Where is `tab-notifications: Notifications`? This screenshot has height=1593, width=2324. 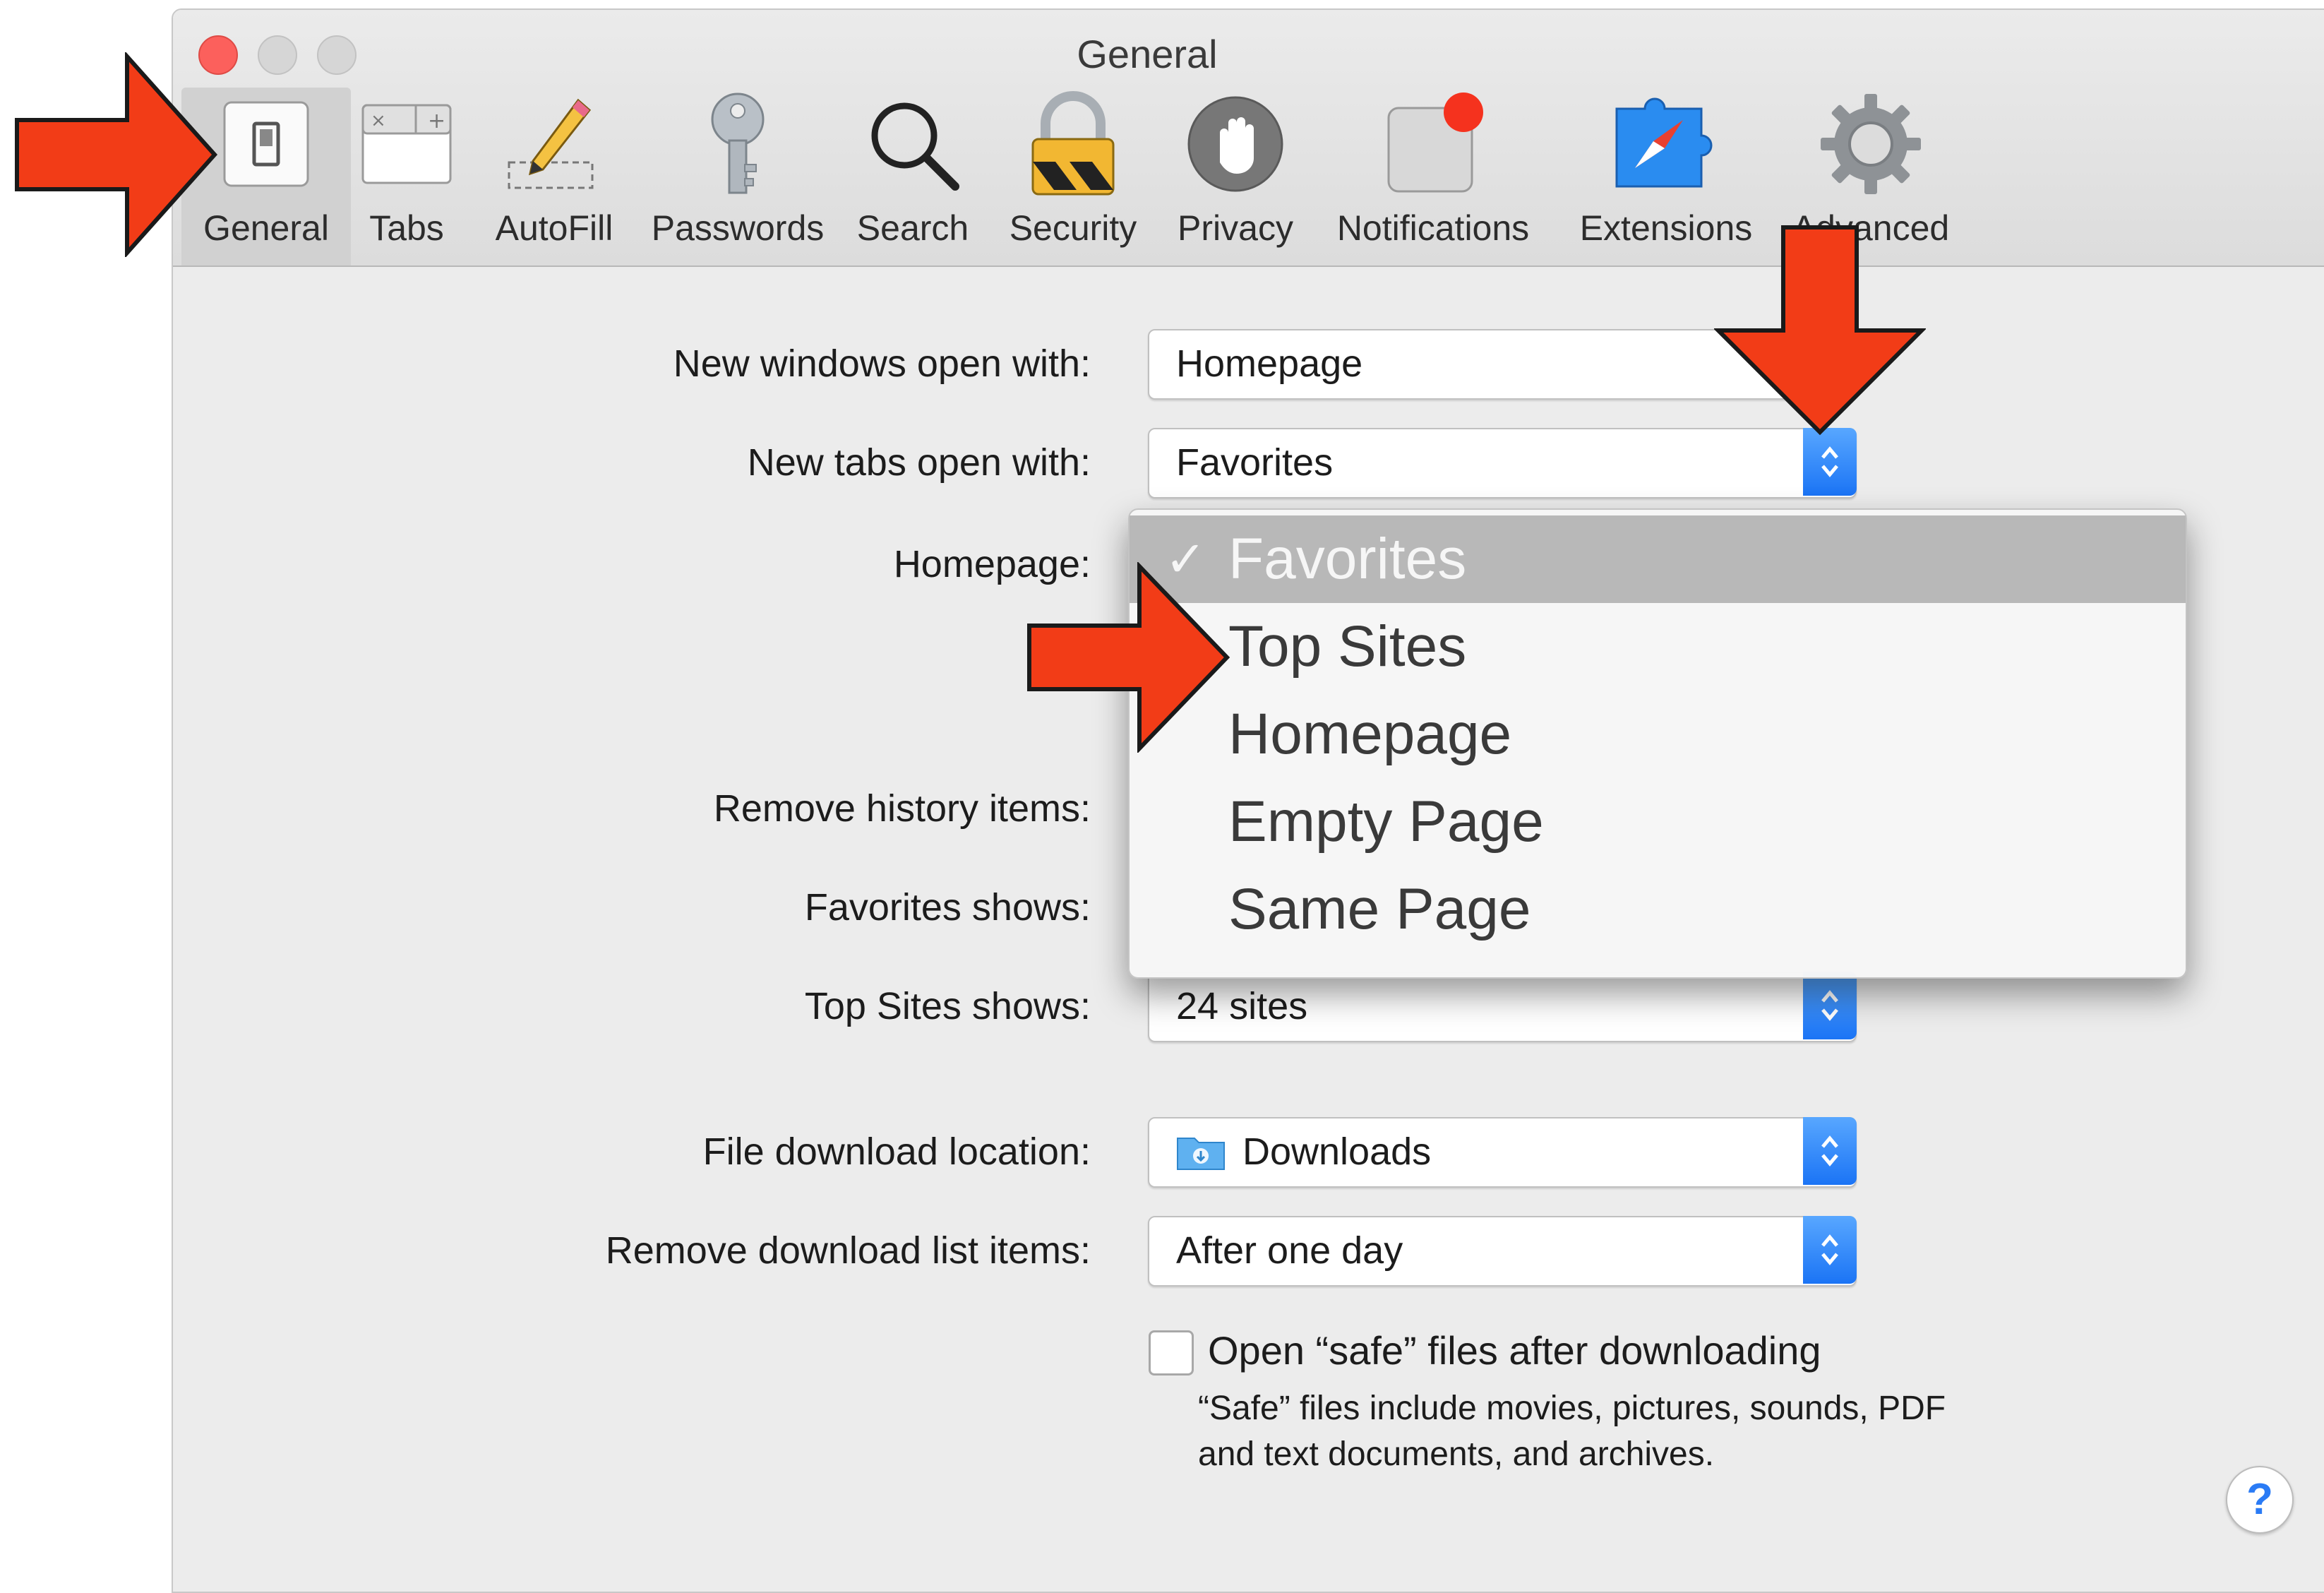
tab-notifications: Notifications is located at coordinates (1433, 177).